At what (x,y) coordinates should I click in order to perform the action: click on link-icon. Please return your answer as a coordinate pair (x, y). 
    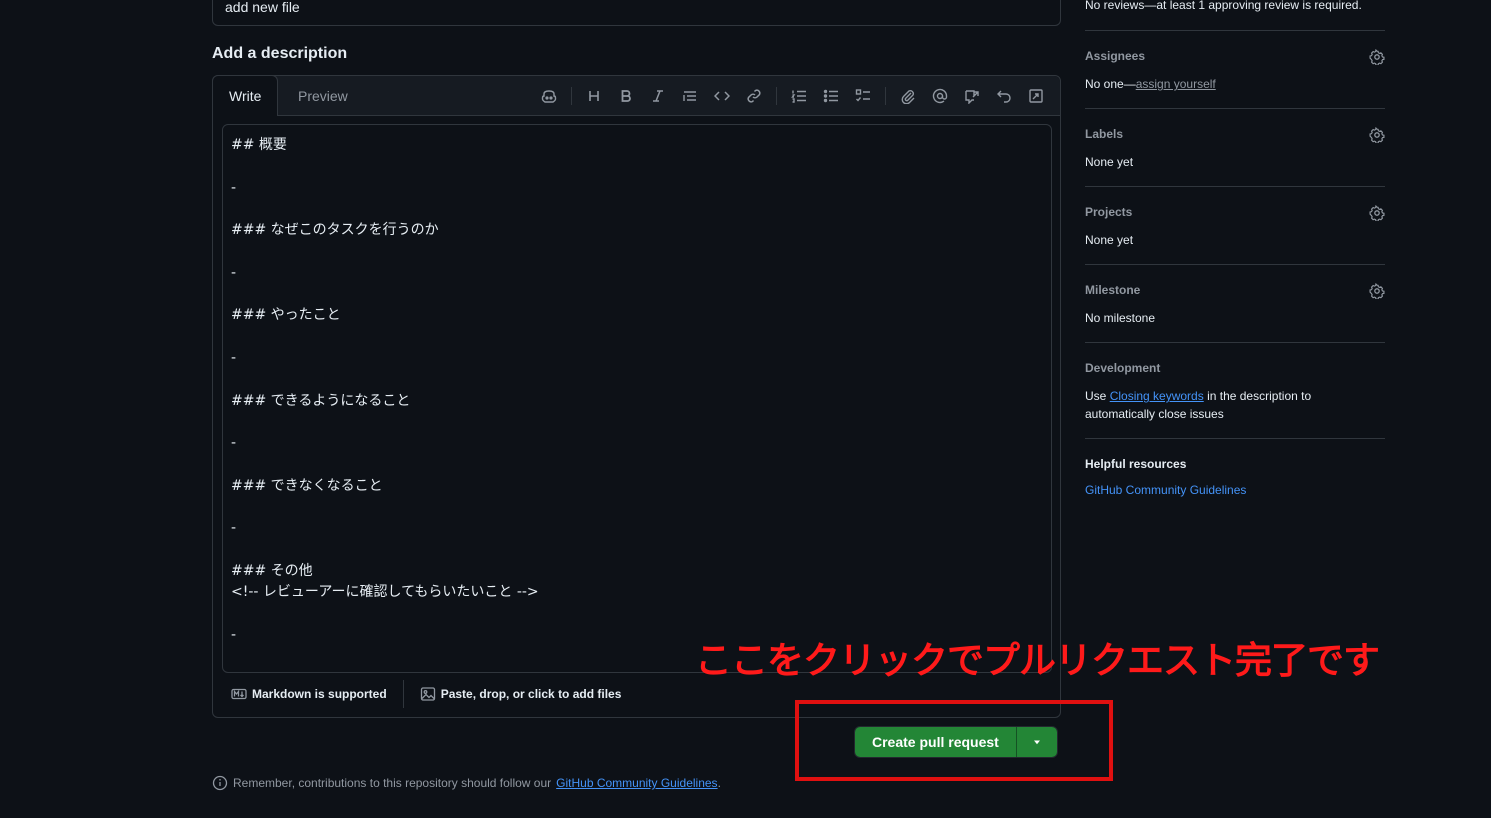
    Looking at the image, I should click on (754, 96).